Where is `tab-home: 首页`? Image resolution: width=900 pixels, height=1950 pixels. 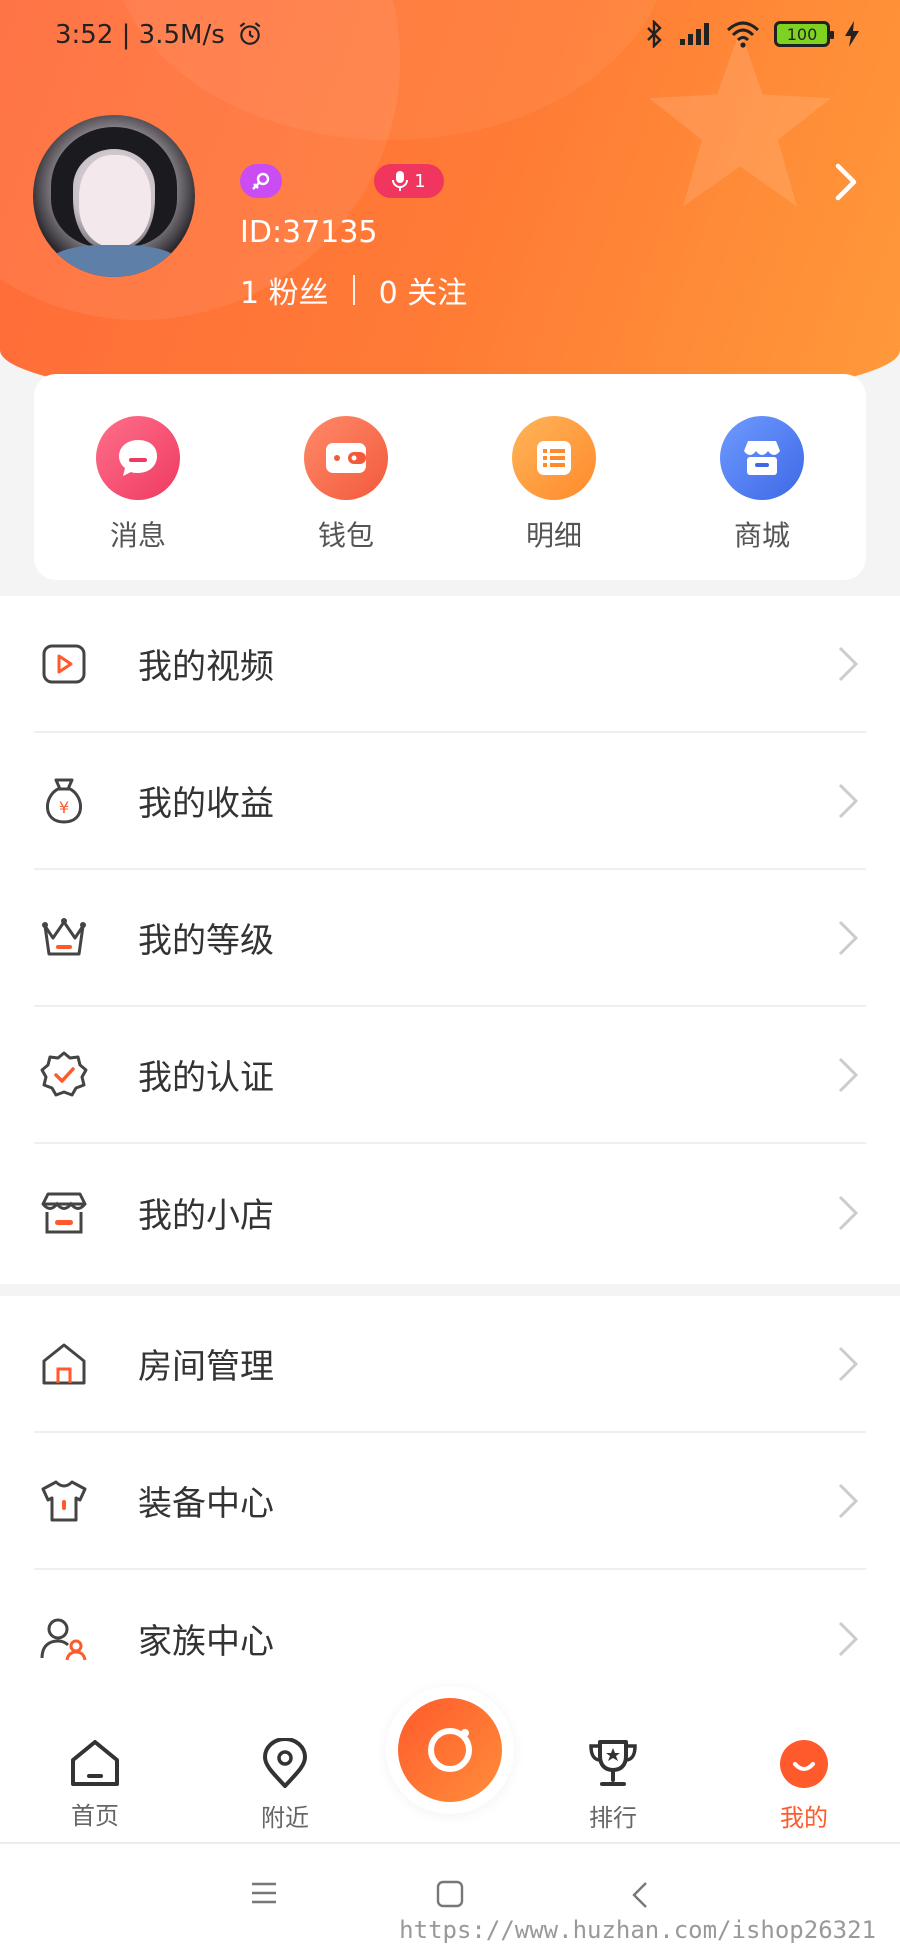 tab-home: 首页 is located at coordinates (95, 1784).